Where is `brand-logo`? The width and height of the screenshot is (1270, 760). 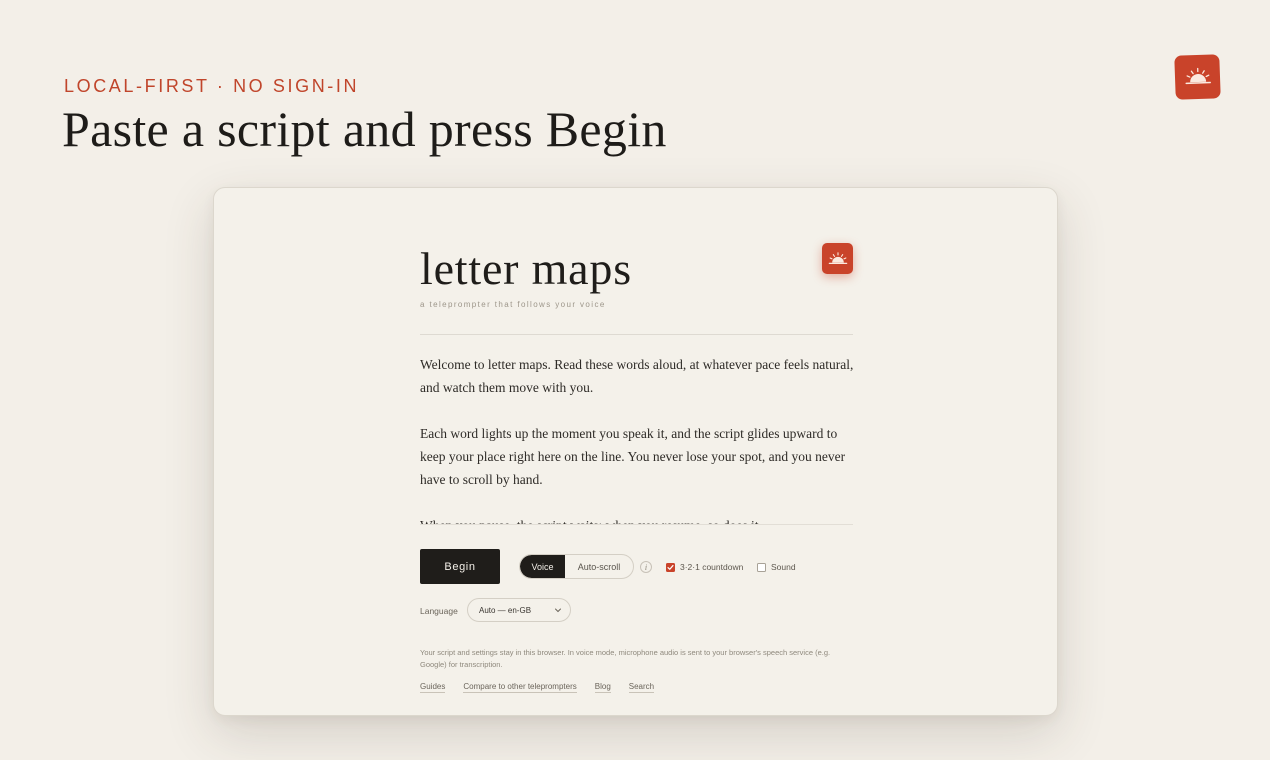 brand-logo is located at coordinates (1197, 77).